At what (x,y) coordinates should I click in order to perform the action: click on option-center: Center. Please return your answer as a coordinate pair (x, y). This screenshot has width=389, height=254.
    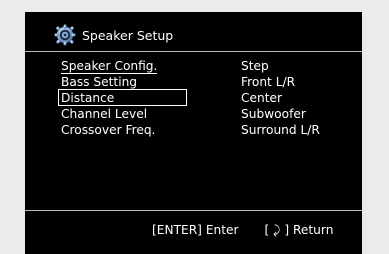
    Looking at the image, I should click on (262, 98).